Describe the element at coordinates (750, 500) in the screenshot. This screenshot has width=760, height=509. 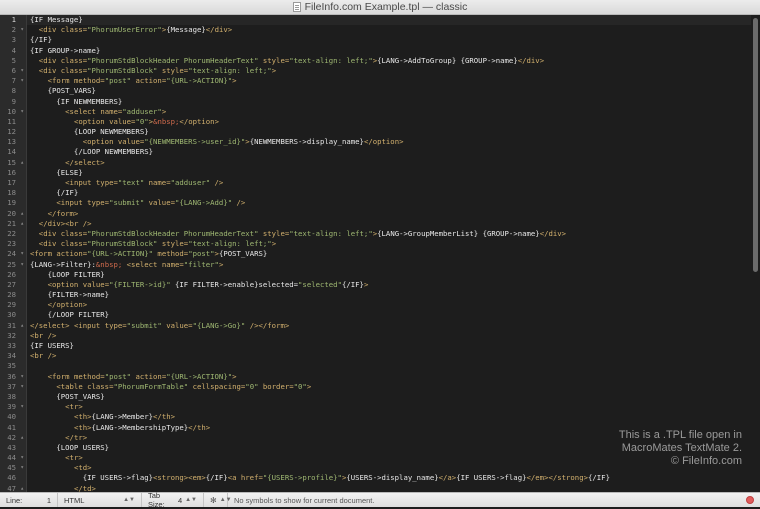
I see `record-macro-icon` at that location.